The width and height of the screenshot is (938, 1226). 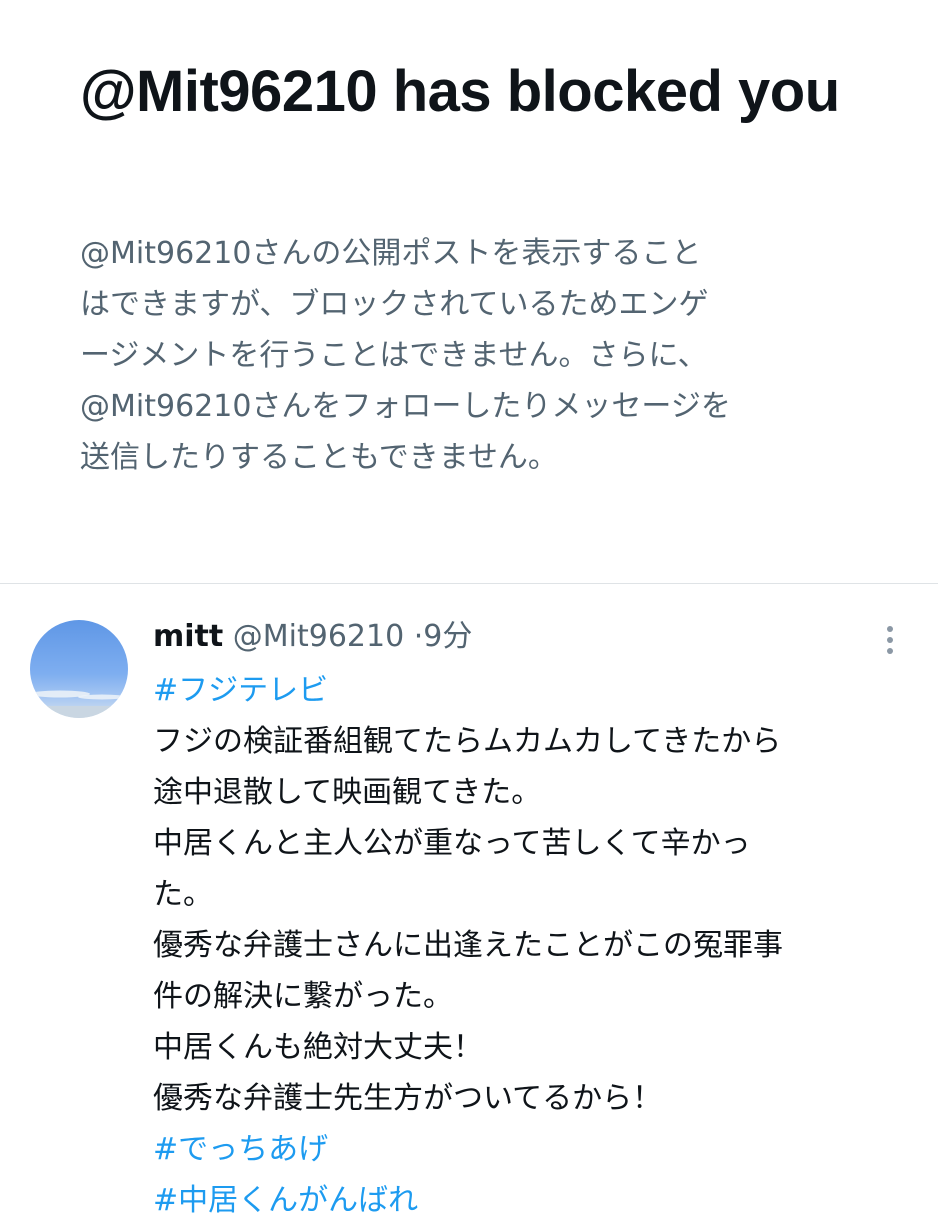 I want to click on tweet-line: 優秀な弁護士さんに出逢えたことがこの冤罪事, so click(x=468, y=945).